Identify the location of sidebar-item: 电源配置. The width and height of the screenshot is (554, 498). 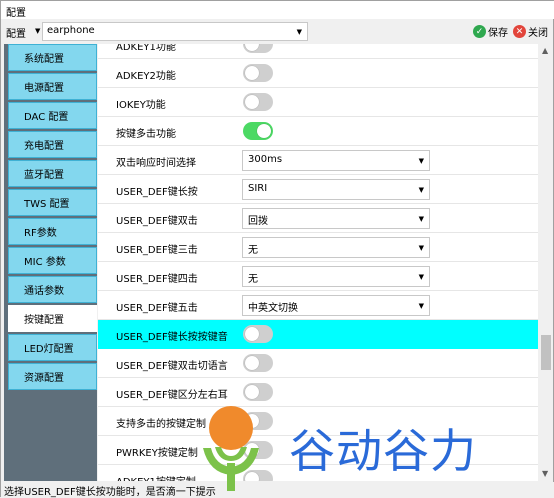
(52, 86).